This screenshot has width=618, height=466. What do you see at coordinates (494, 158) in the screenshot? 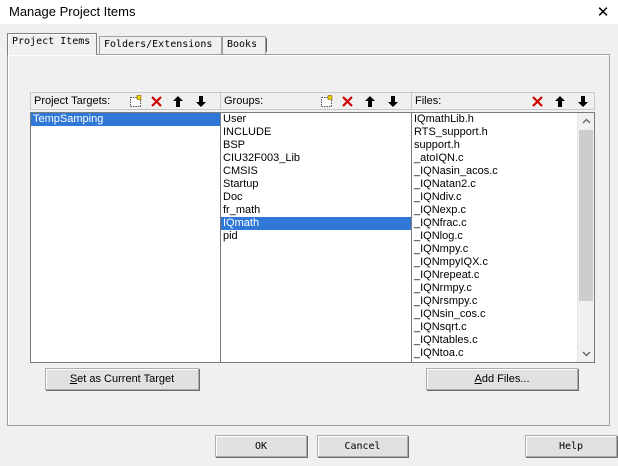
I see `list-item: _atoIQN.c` at bounding box center [494, 158].